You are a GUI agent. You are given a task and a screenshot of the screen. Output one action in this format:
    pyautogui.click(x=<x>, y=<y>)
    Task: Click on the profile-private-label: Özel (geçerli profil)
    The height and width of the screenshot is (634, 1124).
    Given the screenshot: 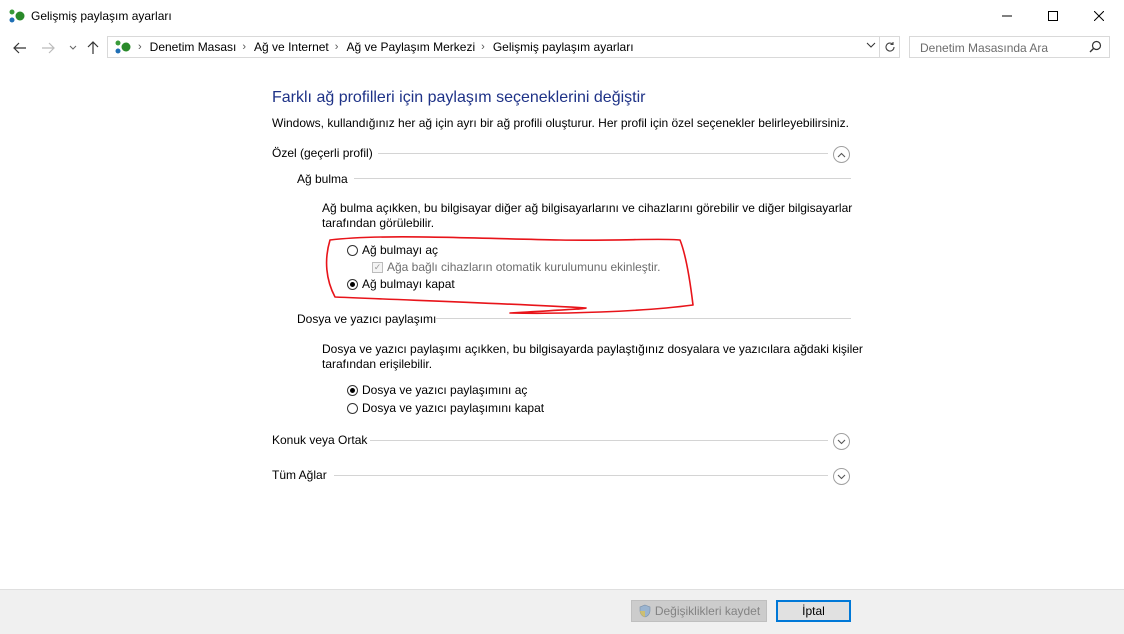 What is the action you would take?
    pyautogui.click(x=322, y=153)
    